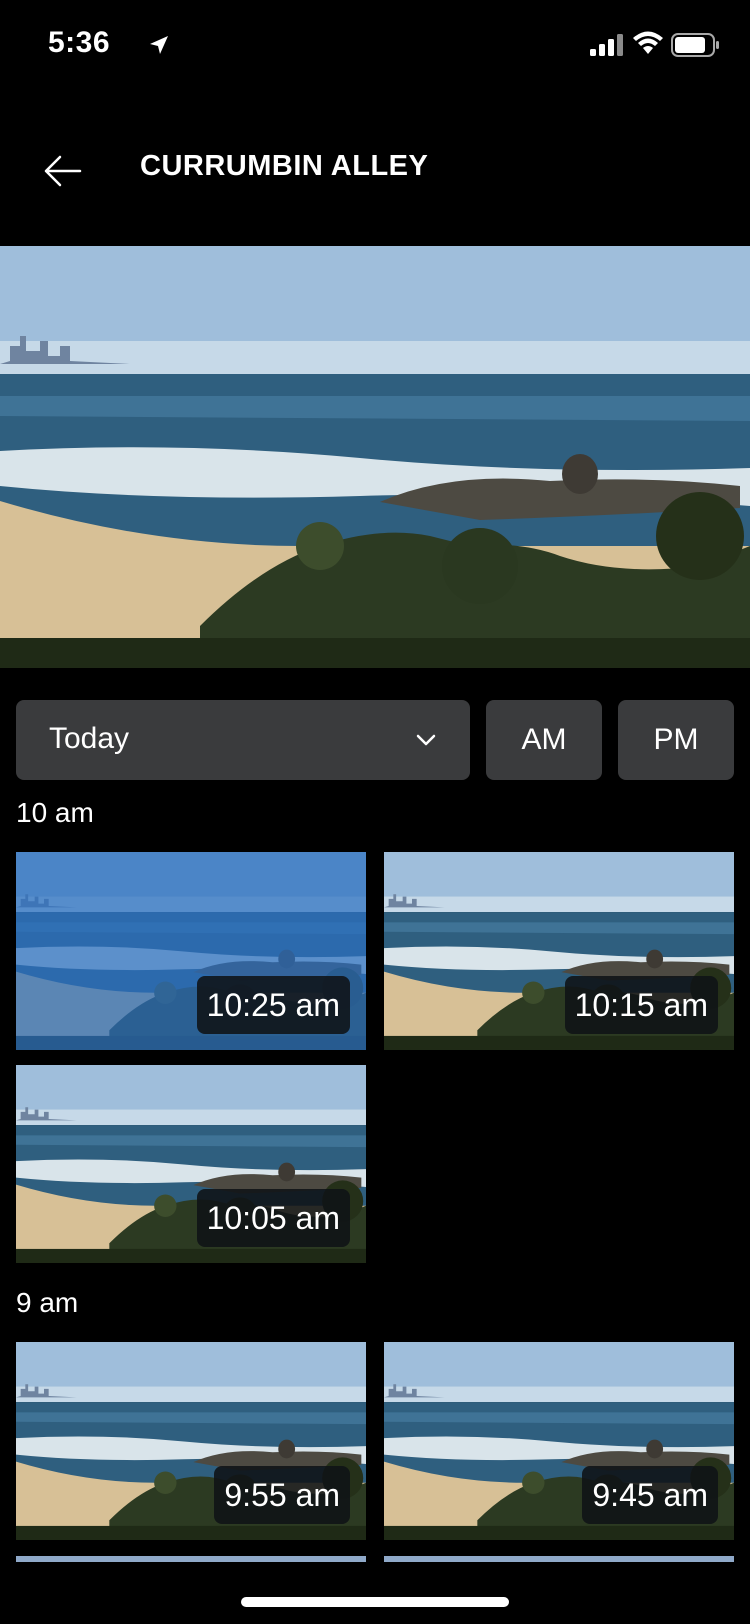  What do you see at coordinates (273, 1005) in the screenshot?
I see `time-badge: 10:25 am` at bounding box center [273, 1005].